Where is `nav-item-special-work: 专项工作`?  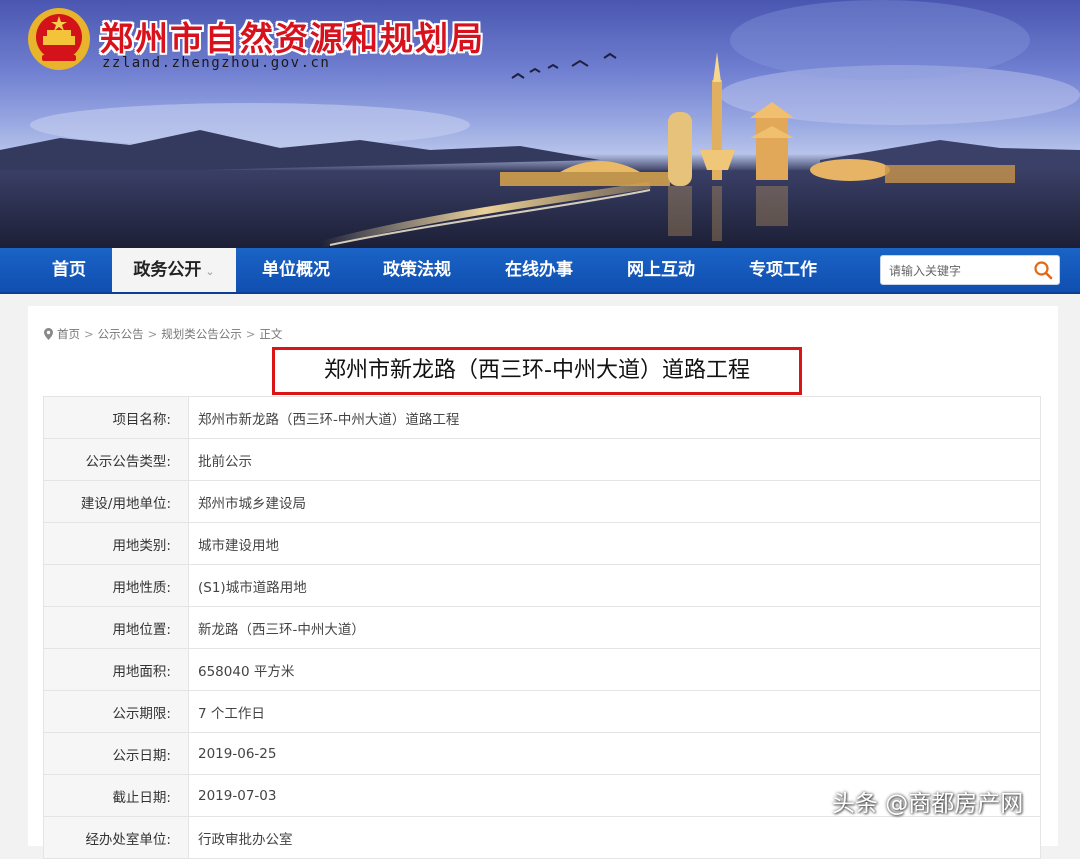 nav-item-special-work: 专项工作 is located at coordinates (783, 270).